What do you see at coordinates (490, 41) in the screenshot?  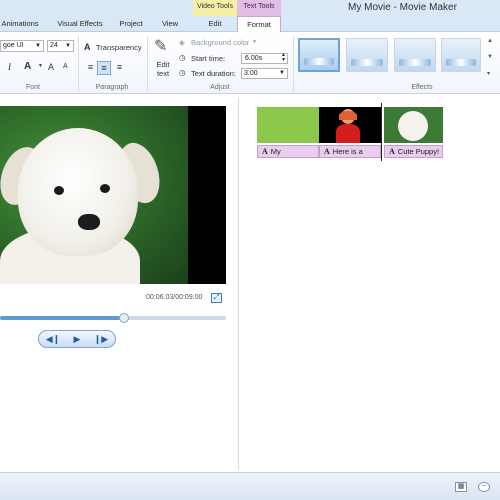 I see `chevron-up-icon: ▲` at bounding box center [490, 41].